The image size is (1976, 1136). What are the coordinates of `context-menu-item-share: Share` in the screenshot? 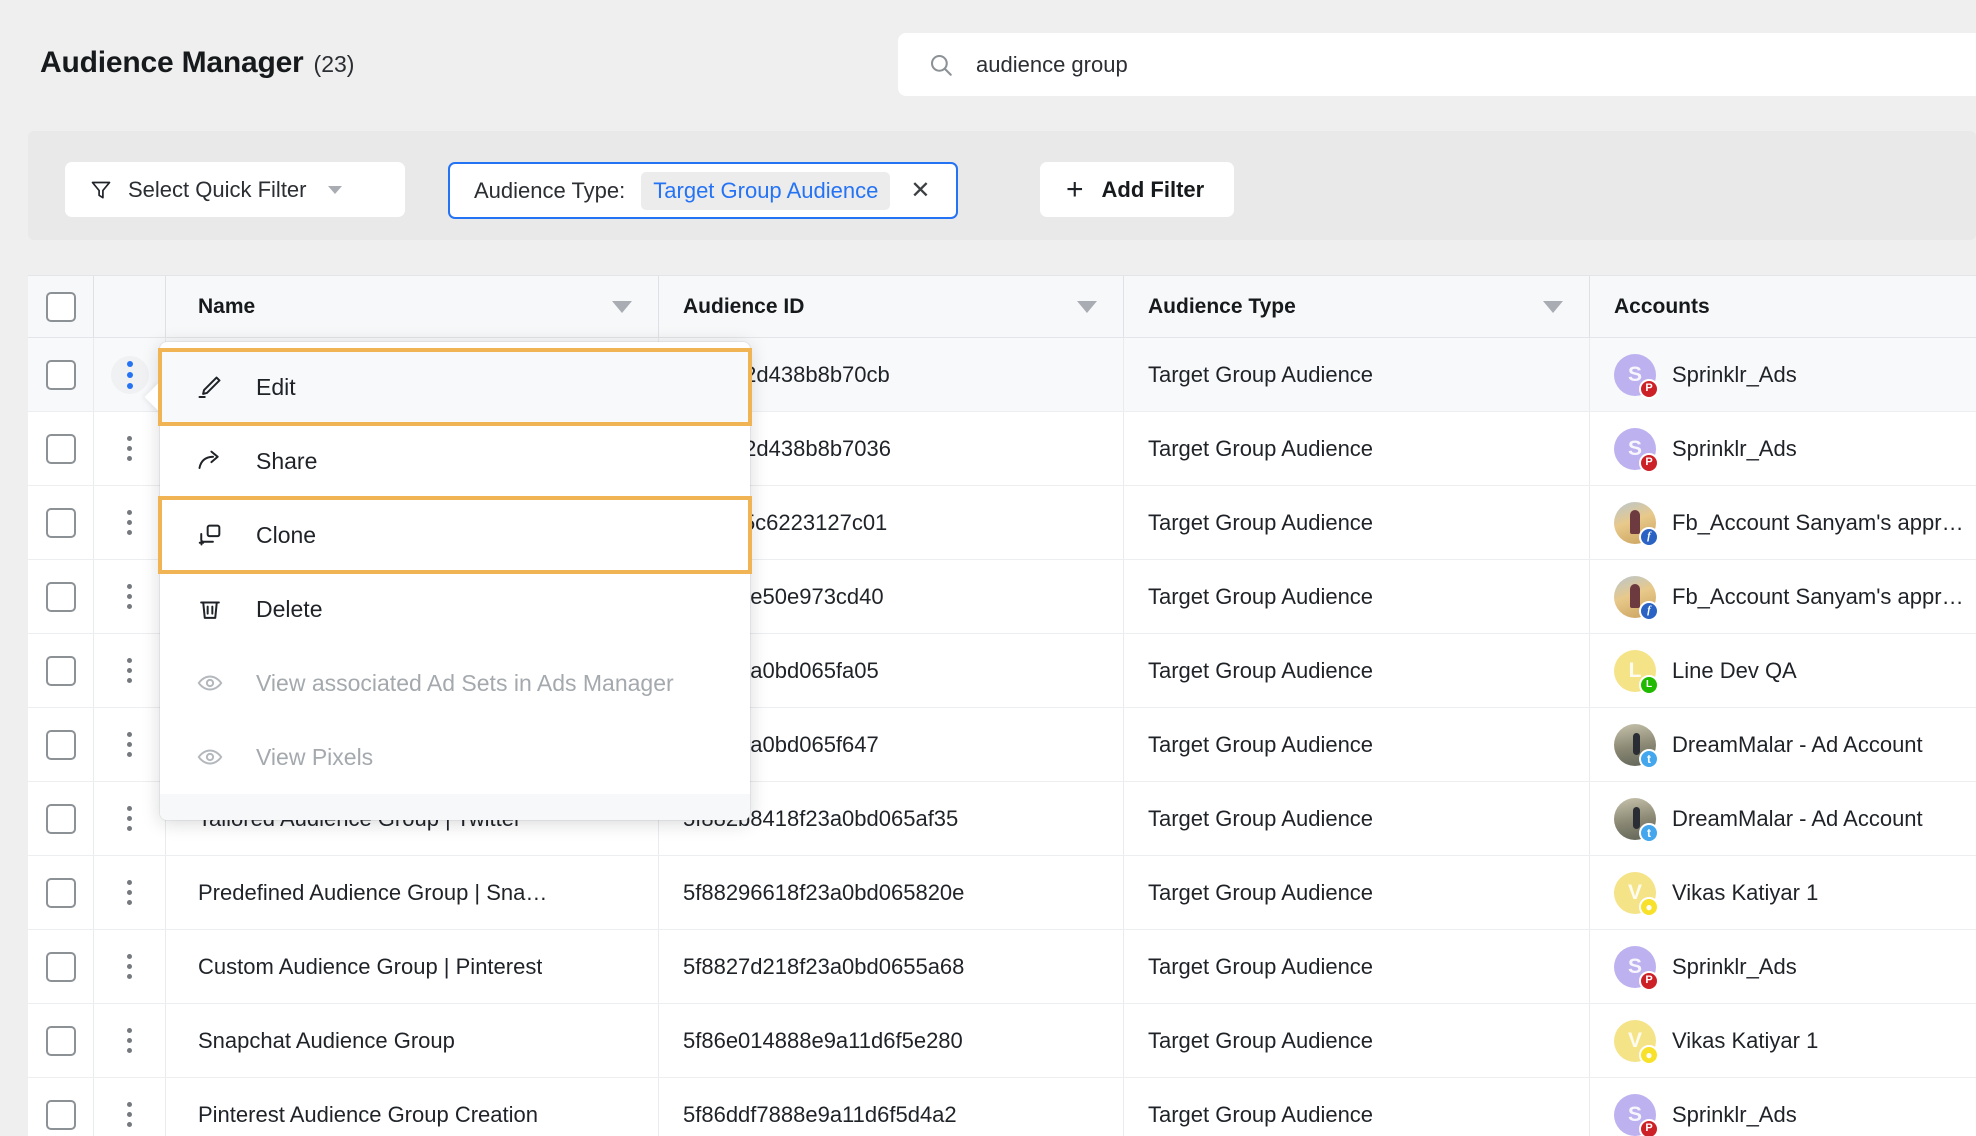 It's located at (455, 461).